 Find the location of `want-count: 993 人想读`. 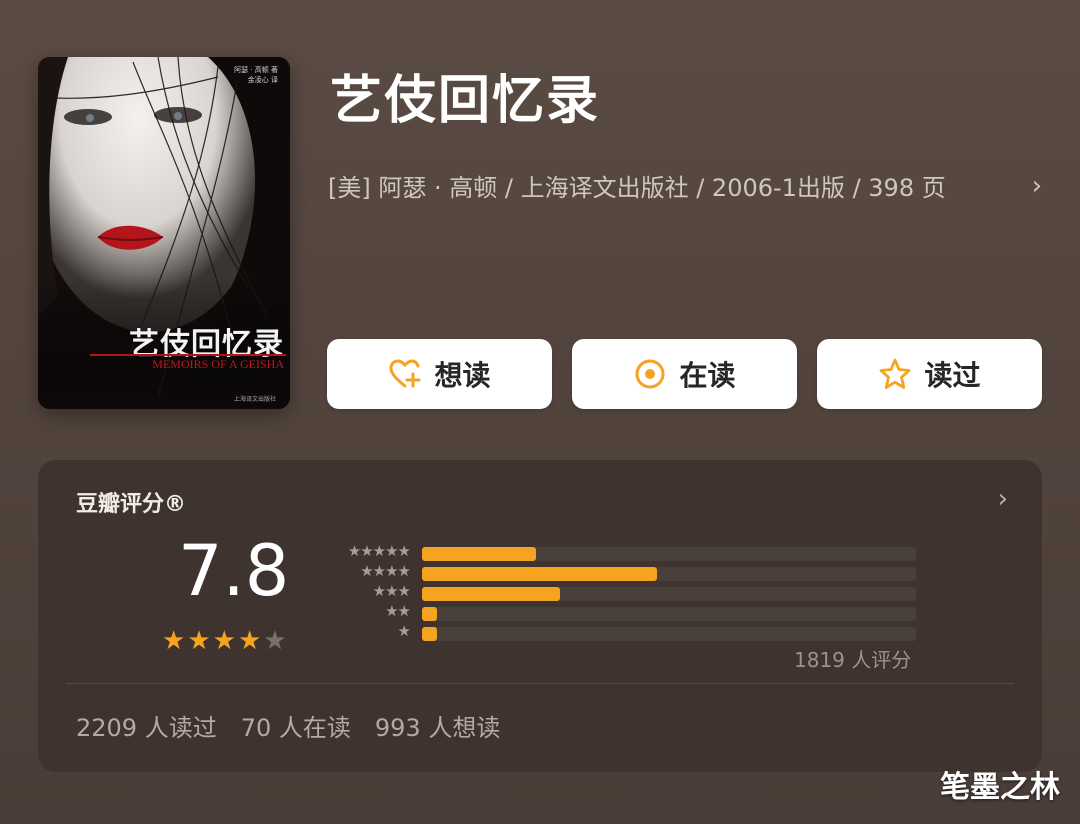

want-count: 993 人想读 is located at coordinates (437, 725).